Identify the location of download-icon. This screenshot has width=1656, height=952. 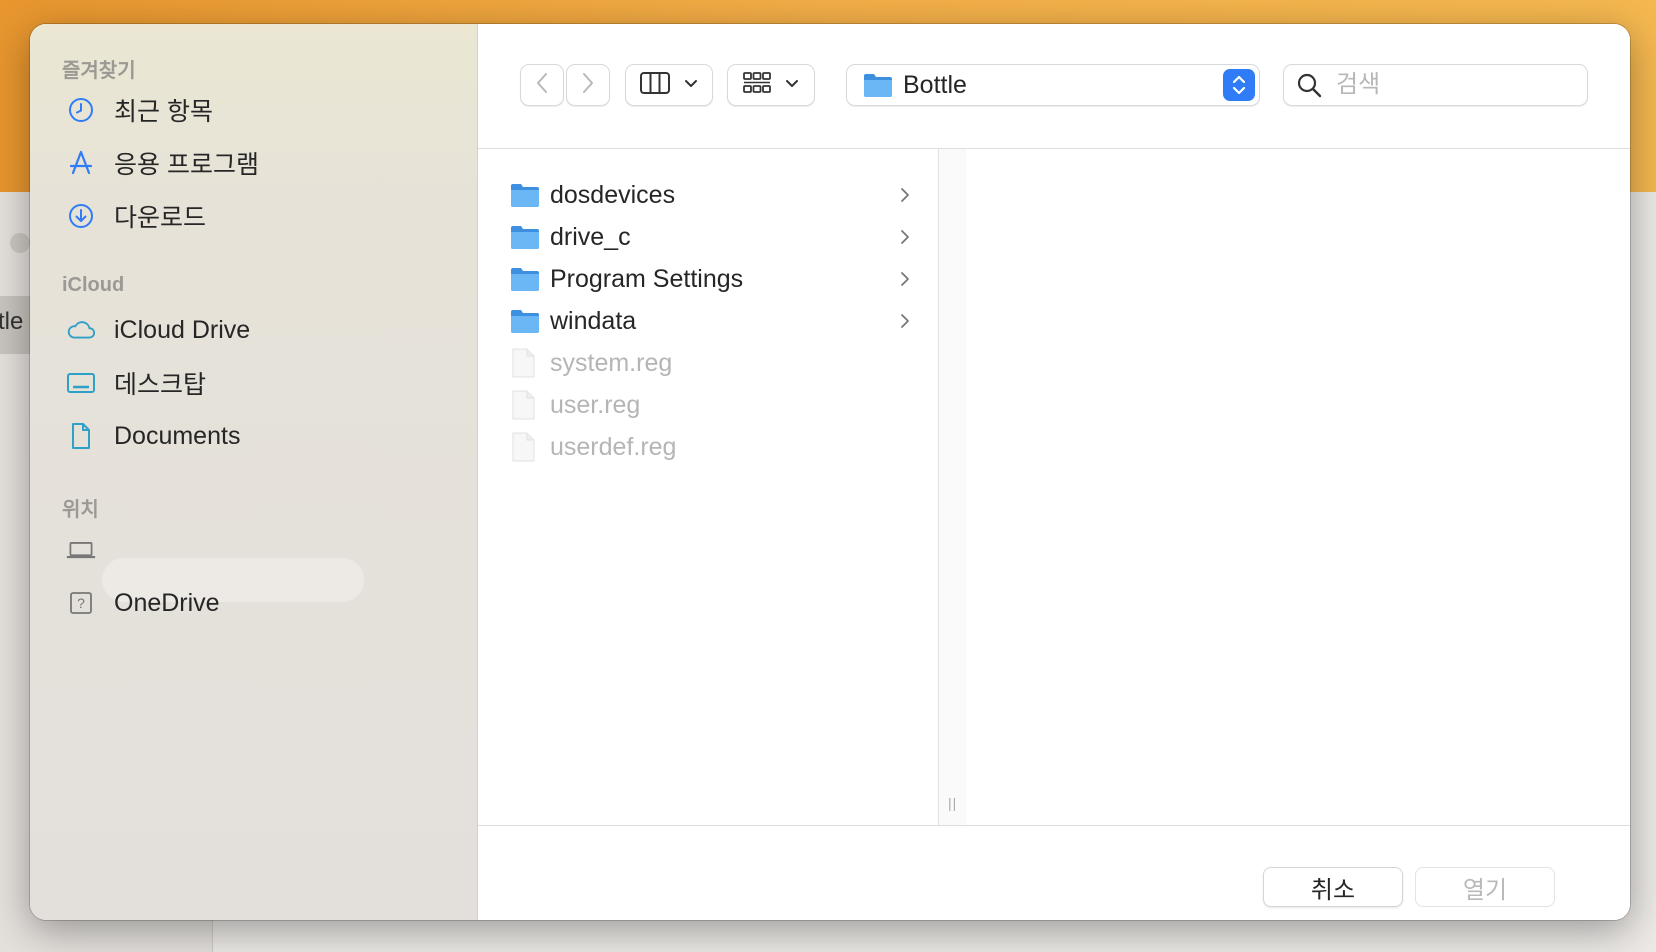
(81, 216).